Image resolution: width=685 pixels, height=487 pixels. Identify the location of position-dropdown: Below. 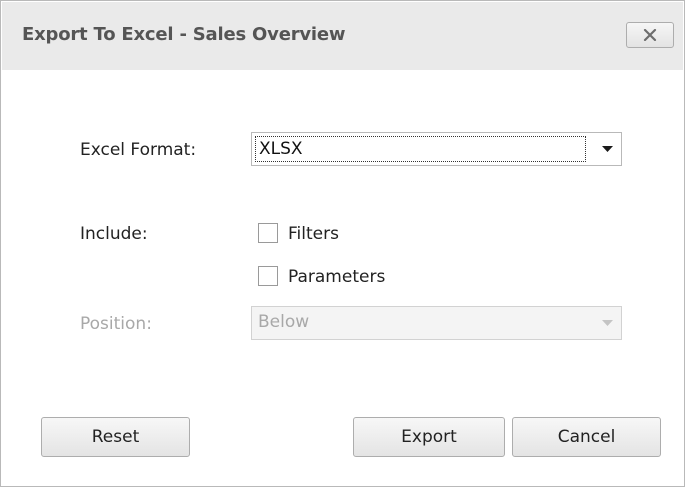
(436, 323).